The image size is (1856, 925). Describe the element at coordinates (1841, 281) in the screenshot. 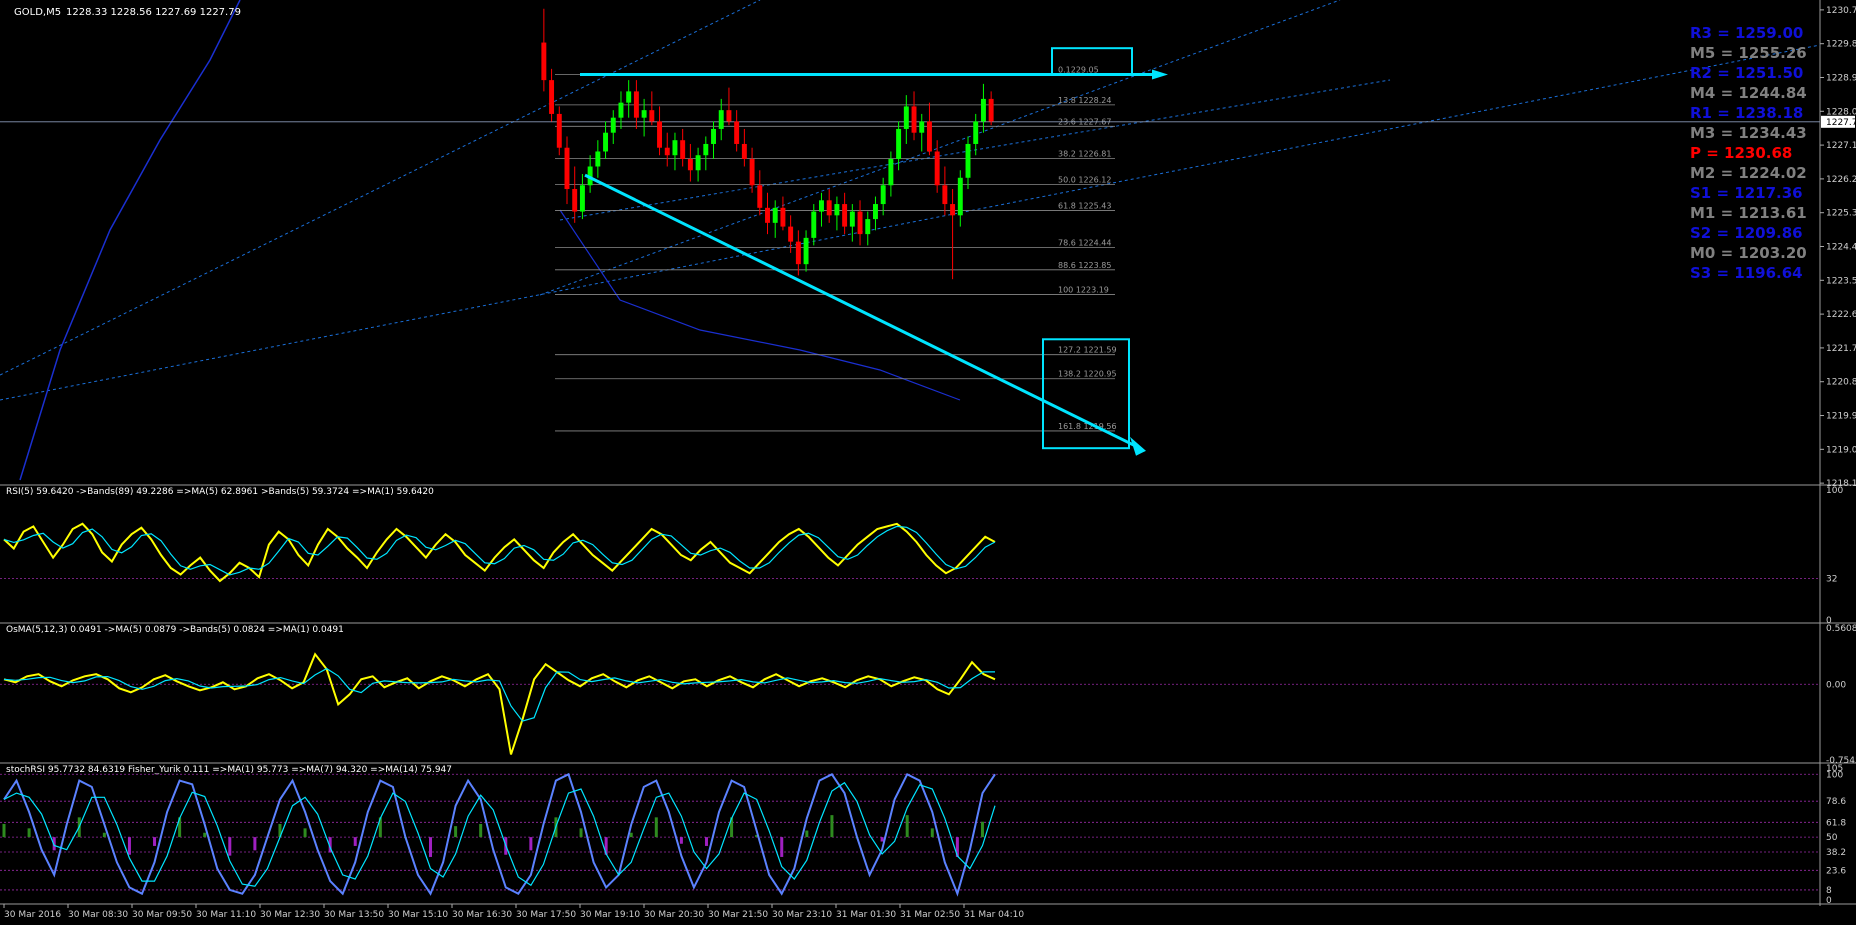

I see `price-tick-label: 1223.57` at that location.